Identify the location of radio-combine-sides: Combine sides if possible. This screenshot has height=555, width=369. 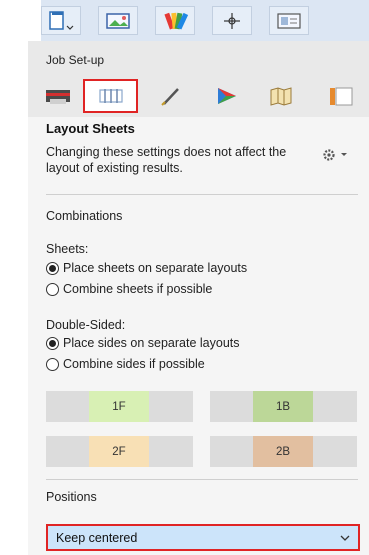
(125, 364).